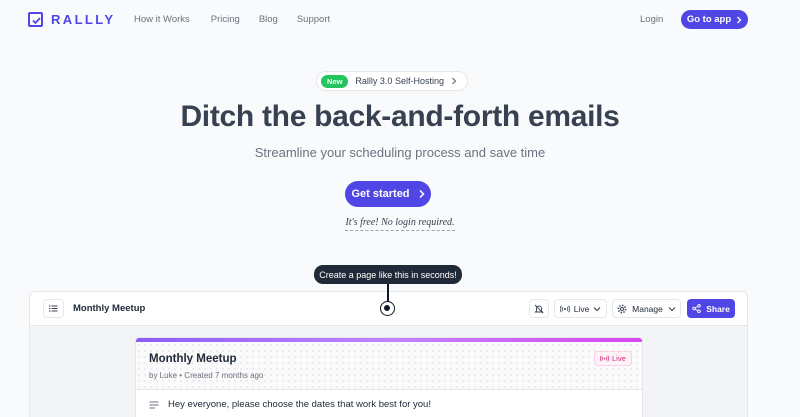 This screenshot has width=800, height=417. What do you see at coordinates (268, 19) in the screenshot?
I see `nav-link-blog: Blog` at bounding box center [268, 19].